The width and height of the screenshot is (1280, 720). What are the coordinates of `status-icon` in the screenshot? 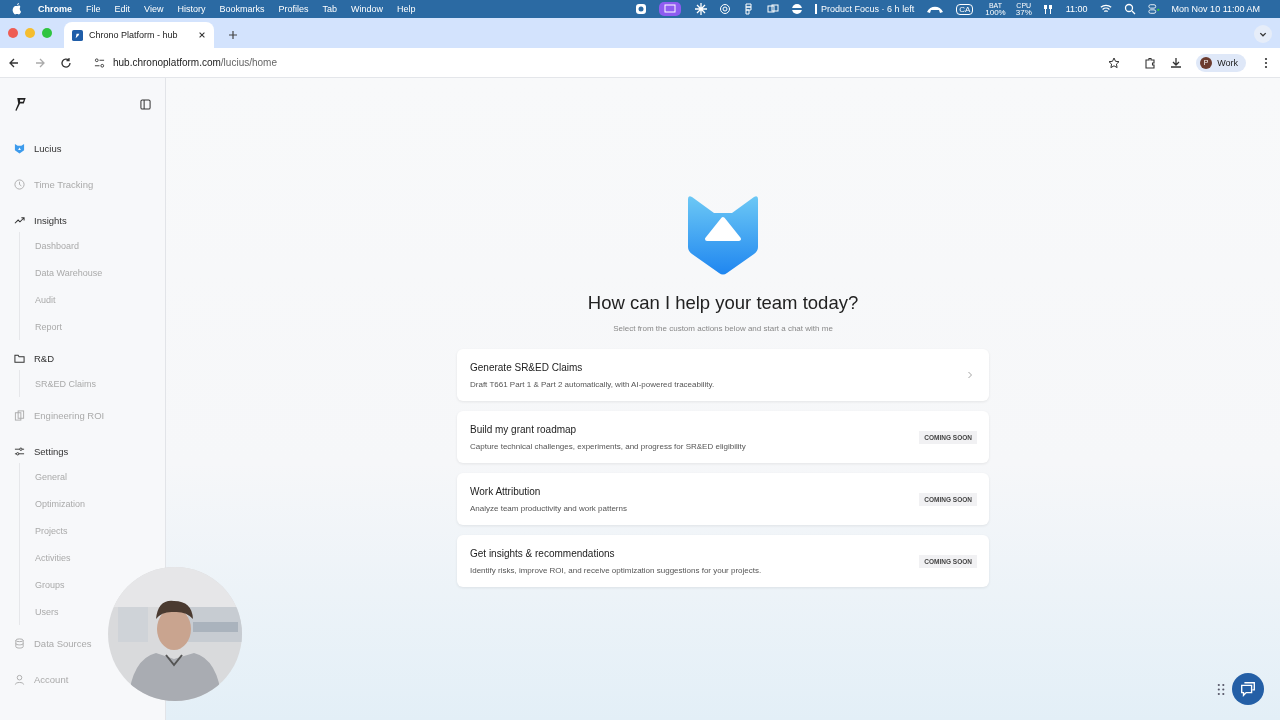 It's located at (641, 9).